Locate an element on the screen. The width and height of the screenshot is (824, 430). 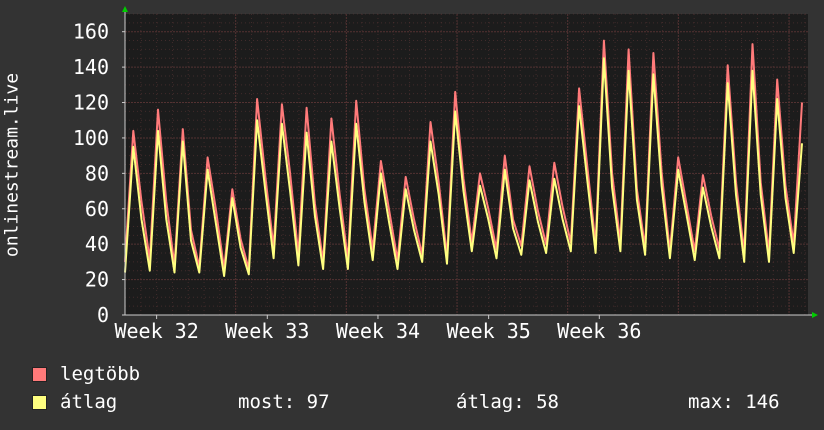
y-axis-arrow-icon is located at coordinates (125, 9).